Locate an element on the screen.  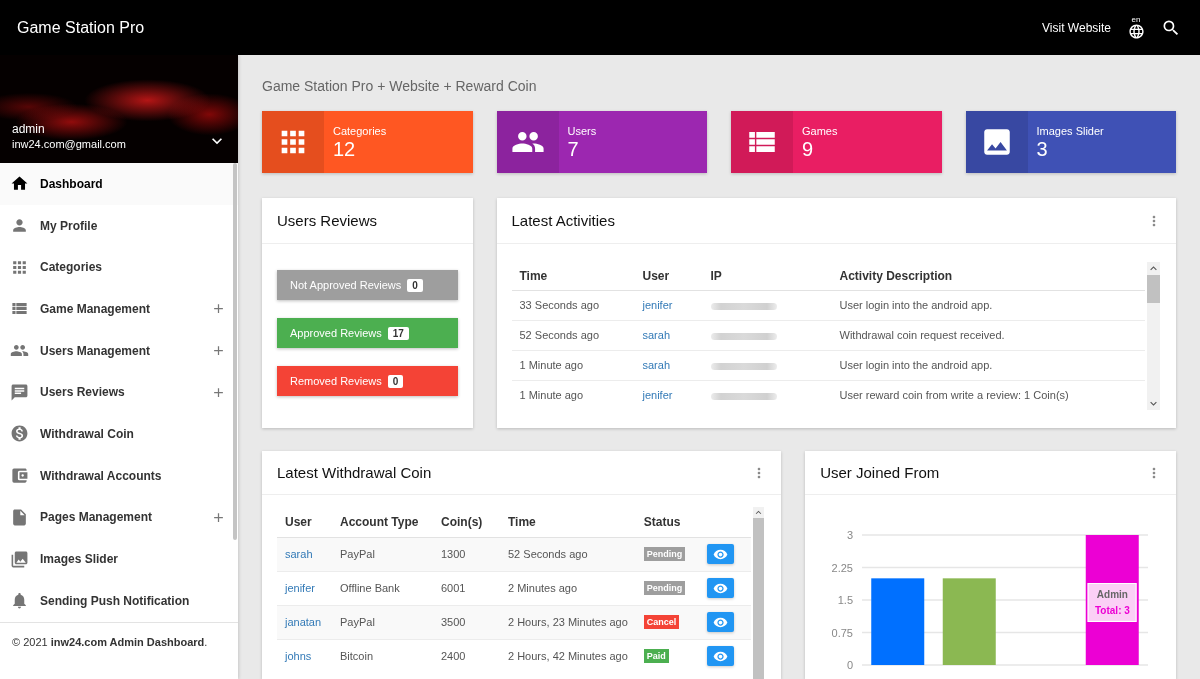
sidebar-item: Users Management is located at coordinates (119, 350).